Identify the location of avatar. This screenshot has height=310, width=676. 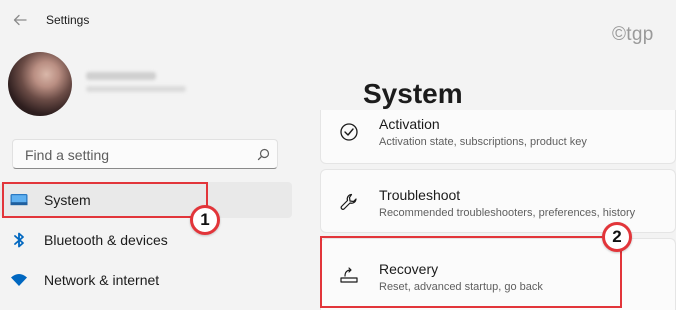
(40, 84).